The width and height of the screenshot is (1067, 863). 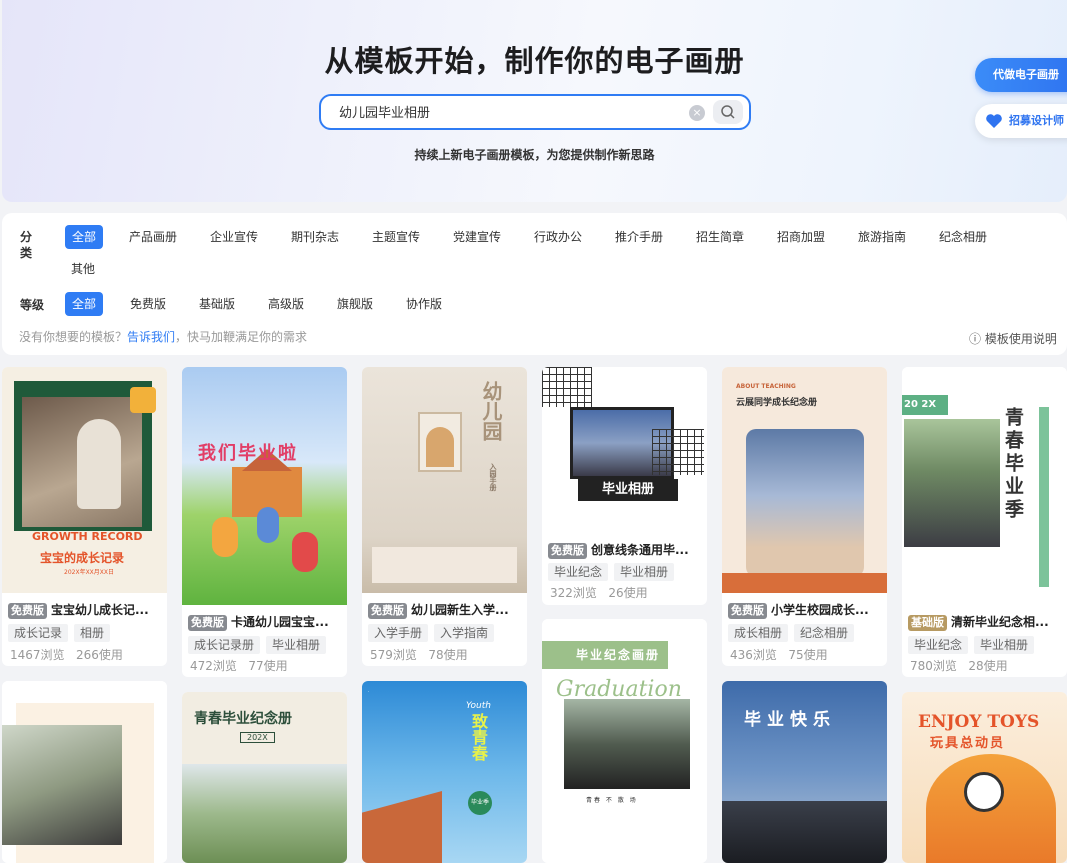 I want to click on category-promo: 推介手册, so click(x=639, y=237).